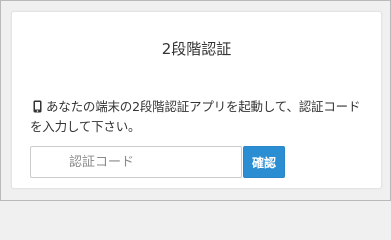  What do you see at coordinates (196, 49) in the screenshot?
I see `dialog-title: 2段階認証` at bounding box center [196, 49].